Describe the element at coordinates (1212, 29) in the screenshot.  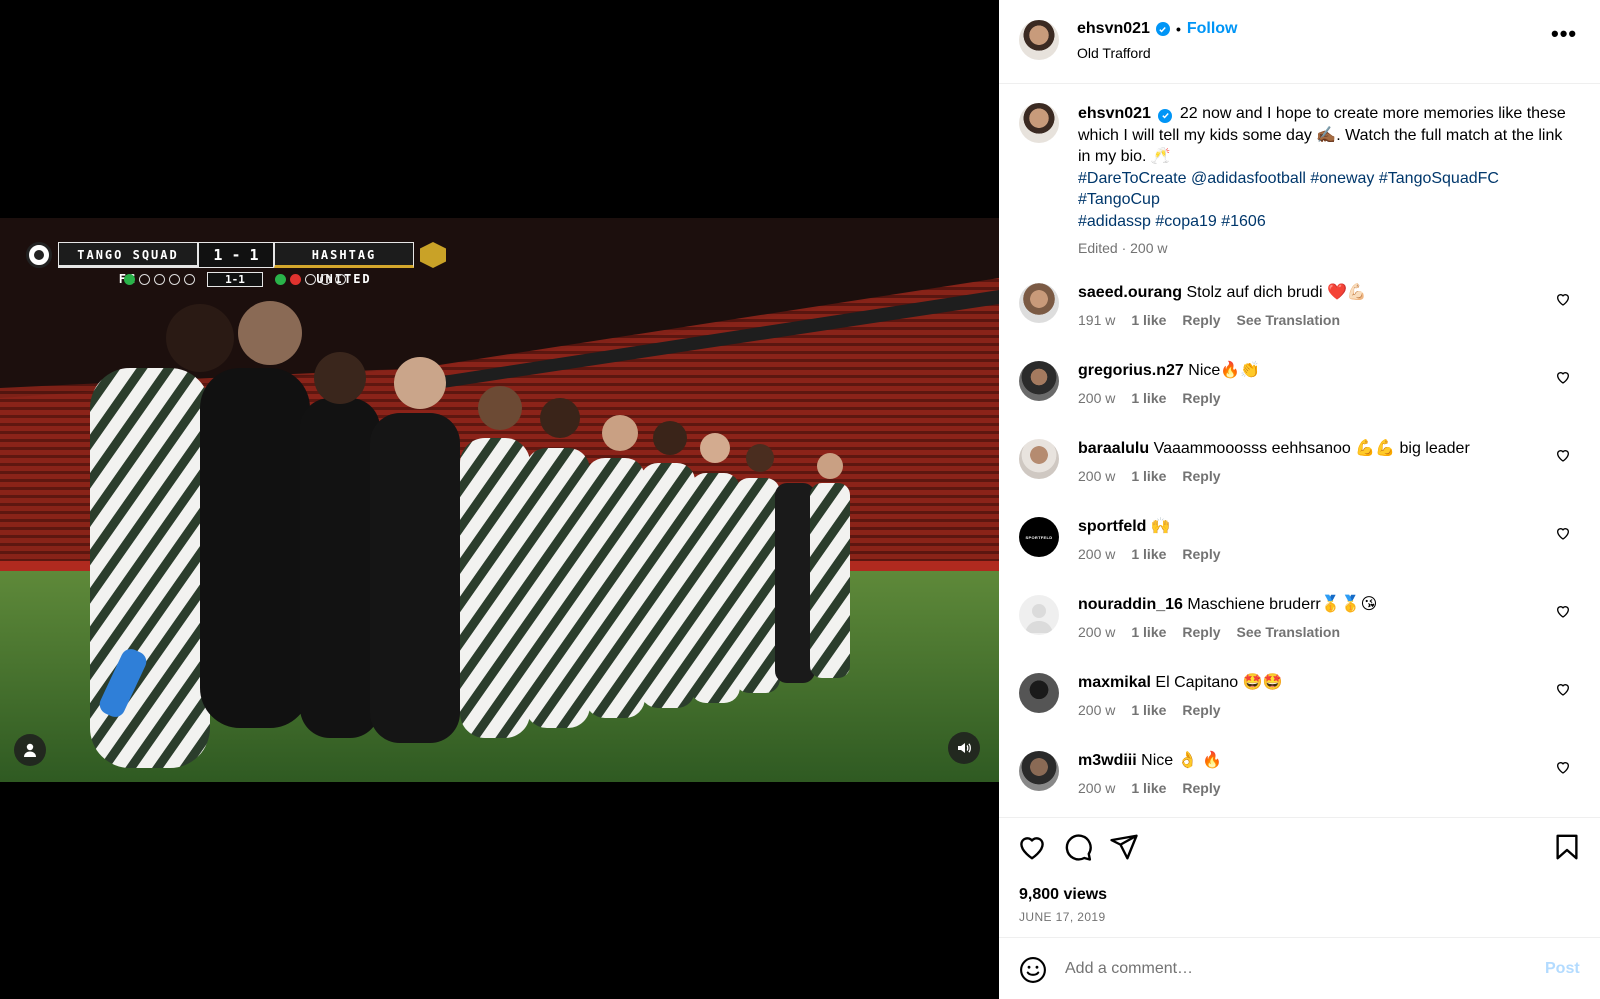
I see `follow-button: Follow` at that location.